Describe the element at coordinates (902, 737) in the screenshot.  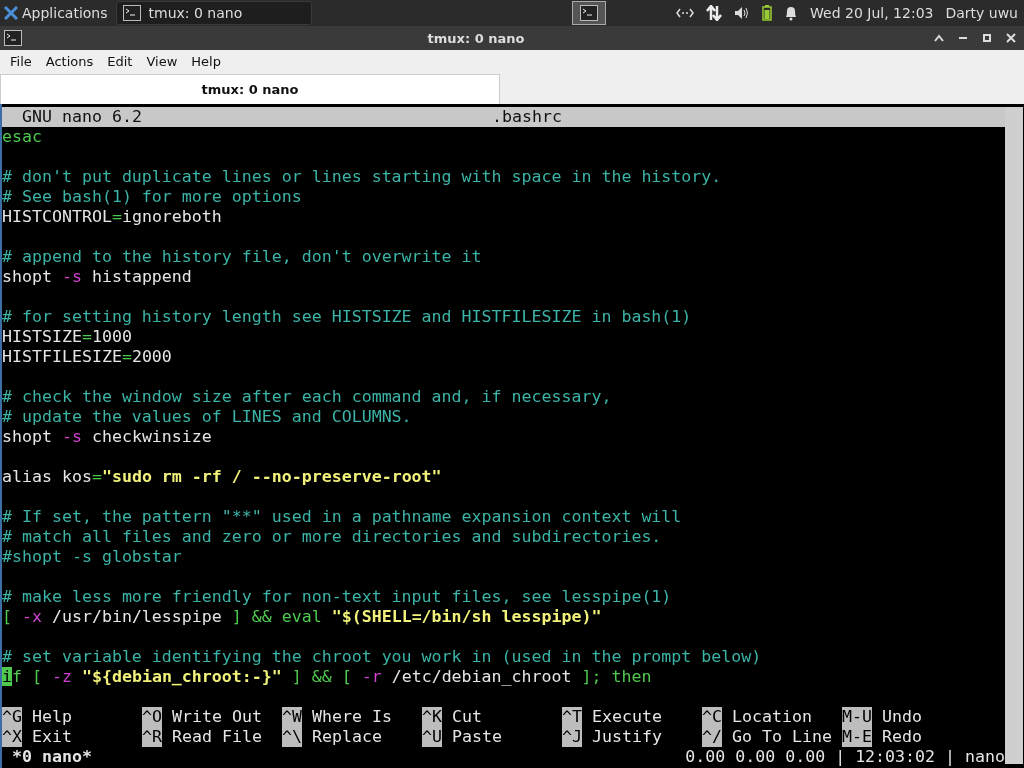
I see `shortcut-label: Redo` at that location.